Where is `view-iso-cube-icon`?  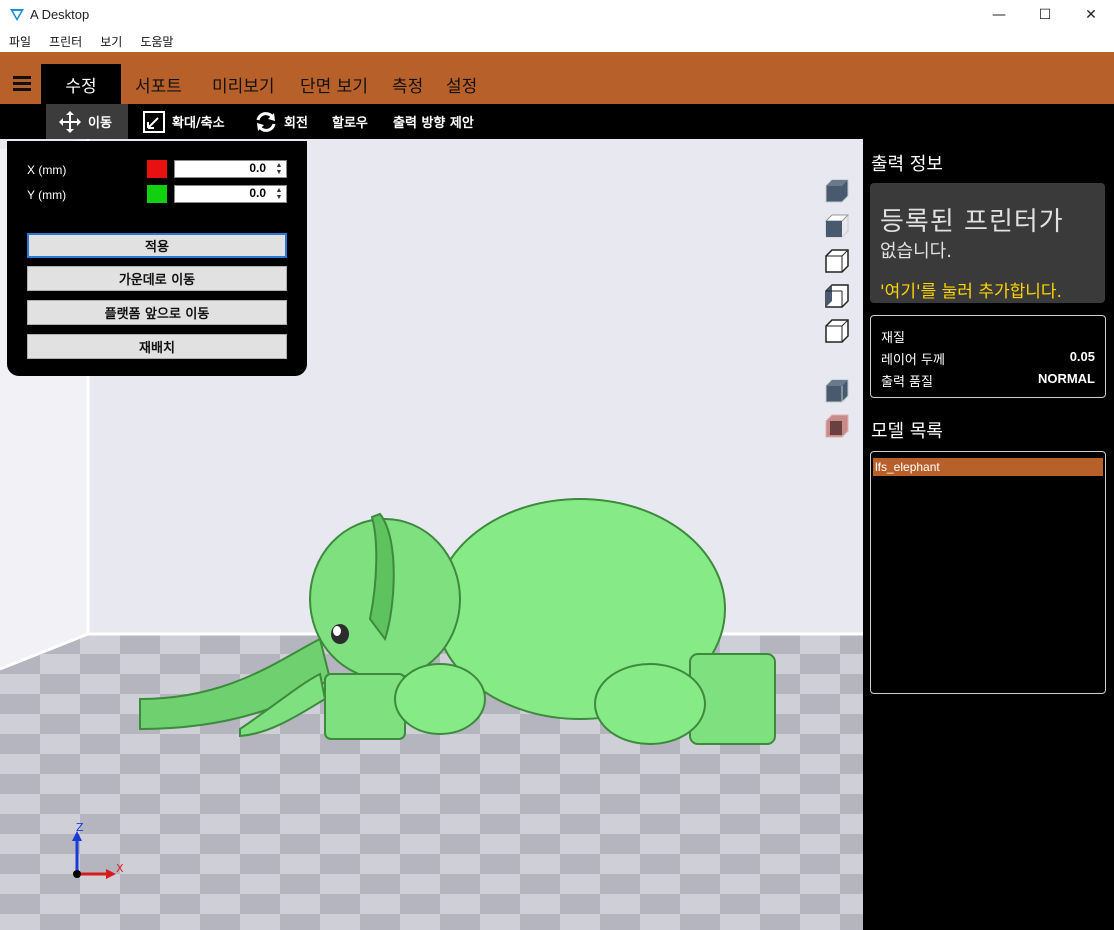
view-iso-cube-icon is located at coordinates (837, 191).